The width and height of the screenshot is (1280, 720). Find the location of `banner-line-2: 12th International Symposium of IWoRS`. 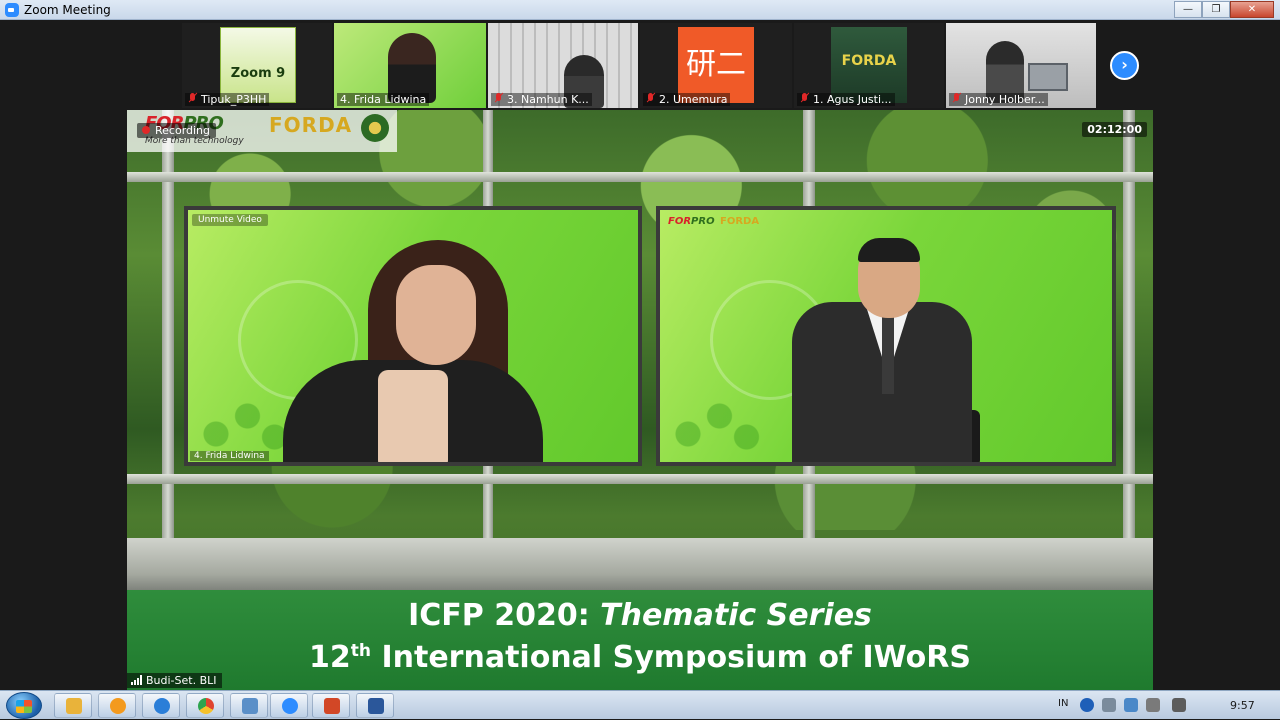

banner-line-2: 12th International Symposium of IWoRS is located at coordinates (640, 657).